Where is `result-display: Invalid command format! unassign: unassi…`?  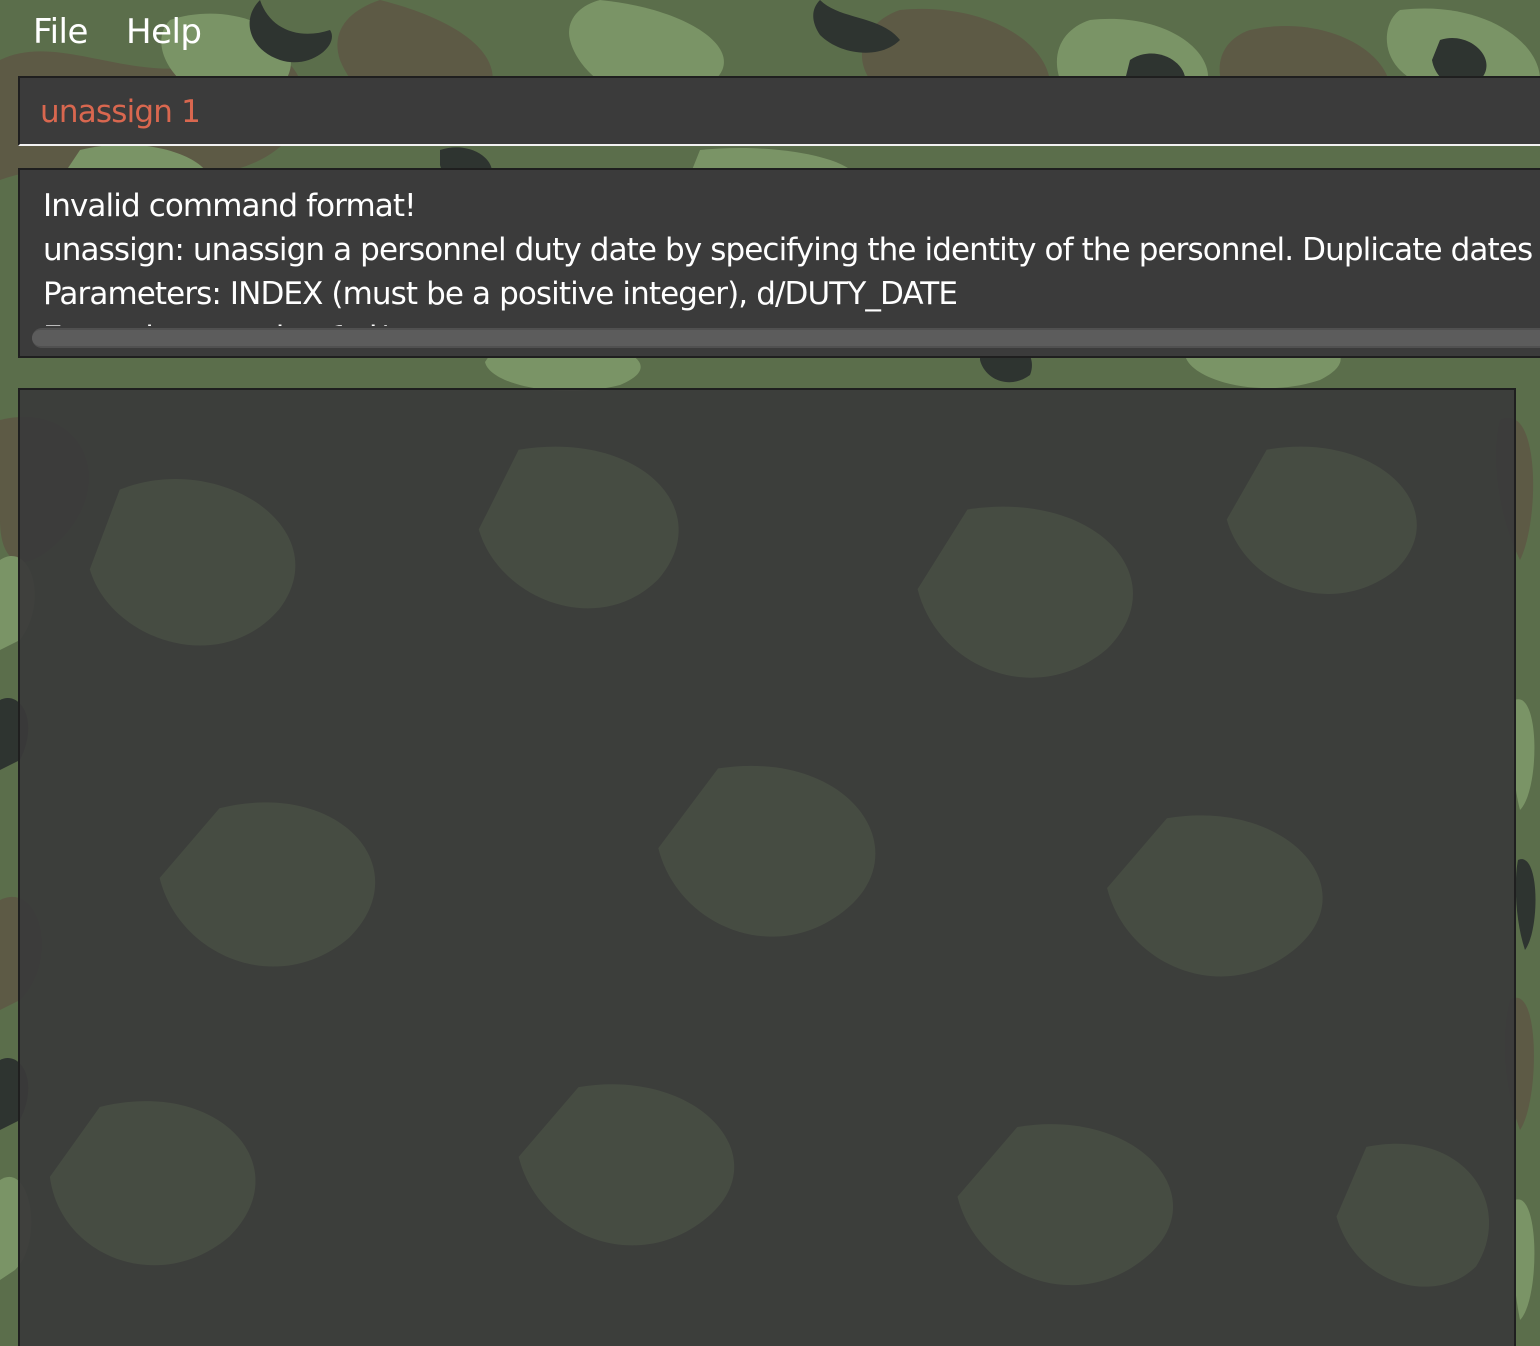 result-display: Invalid command format! unassign: unassi… is located at coordinates (779, 263).